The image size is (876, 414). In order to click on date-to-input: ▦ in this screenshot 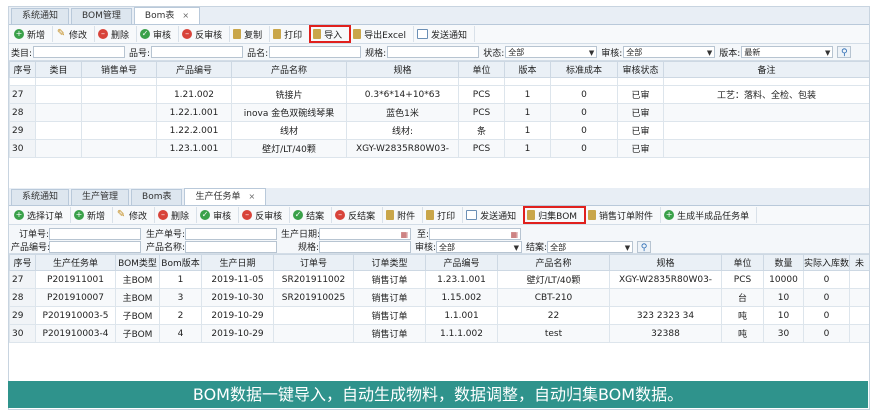, I will do `click(475, 234)`.